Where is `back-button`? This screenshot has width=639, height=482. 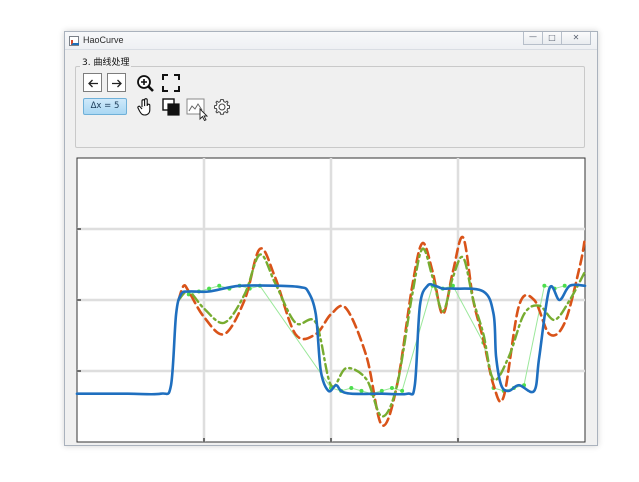
back-button is located at coordinates (92, 82).